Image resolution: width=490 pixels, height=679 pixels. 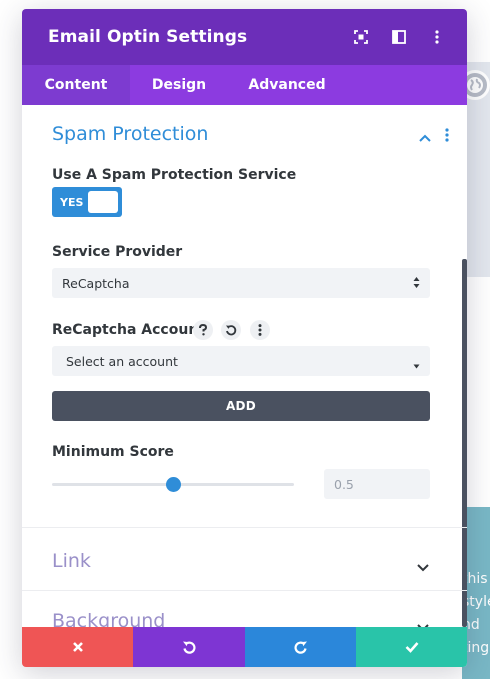 What do you see at coordinates (241, 406) in the screenshot?
I see `add-account-button: ADD` at bounding box center [241, 406].